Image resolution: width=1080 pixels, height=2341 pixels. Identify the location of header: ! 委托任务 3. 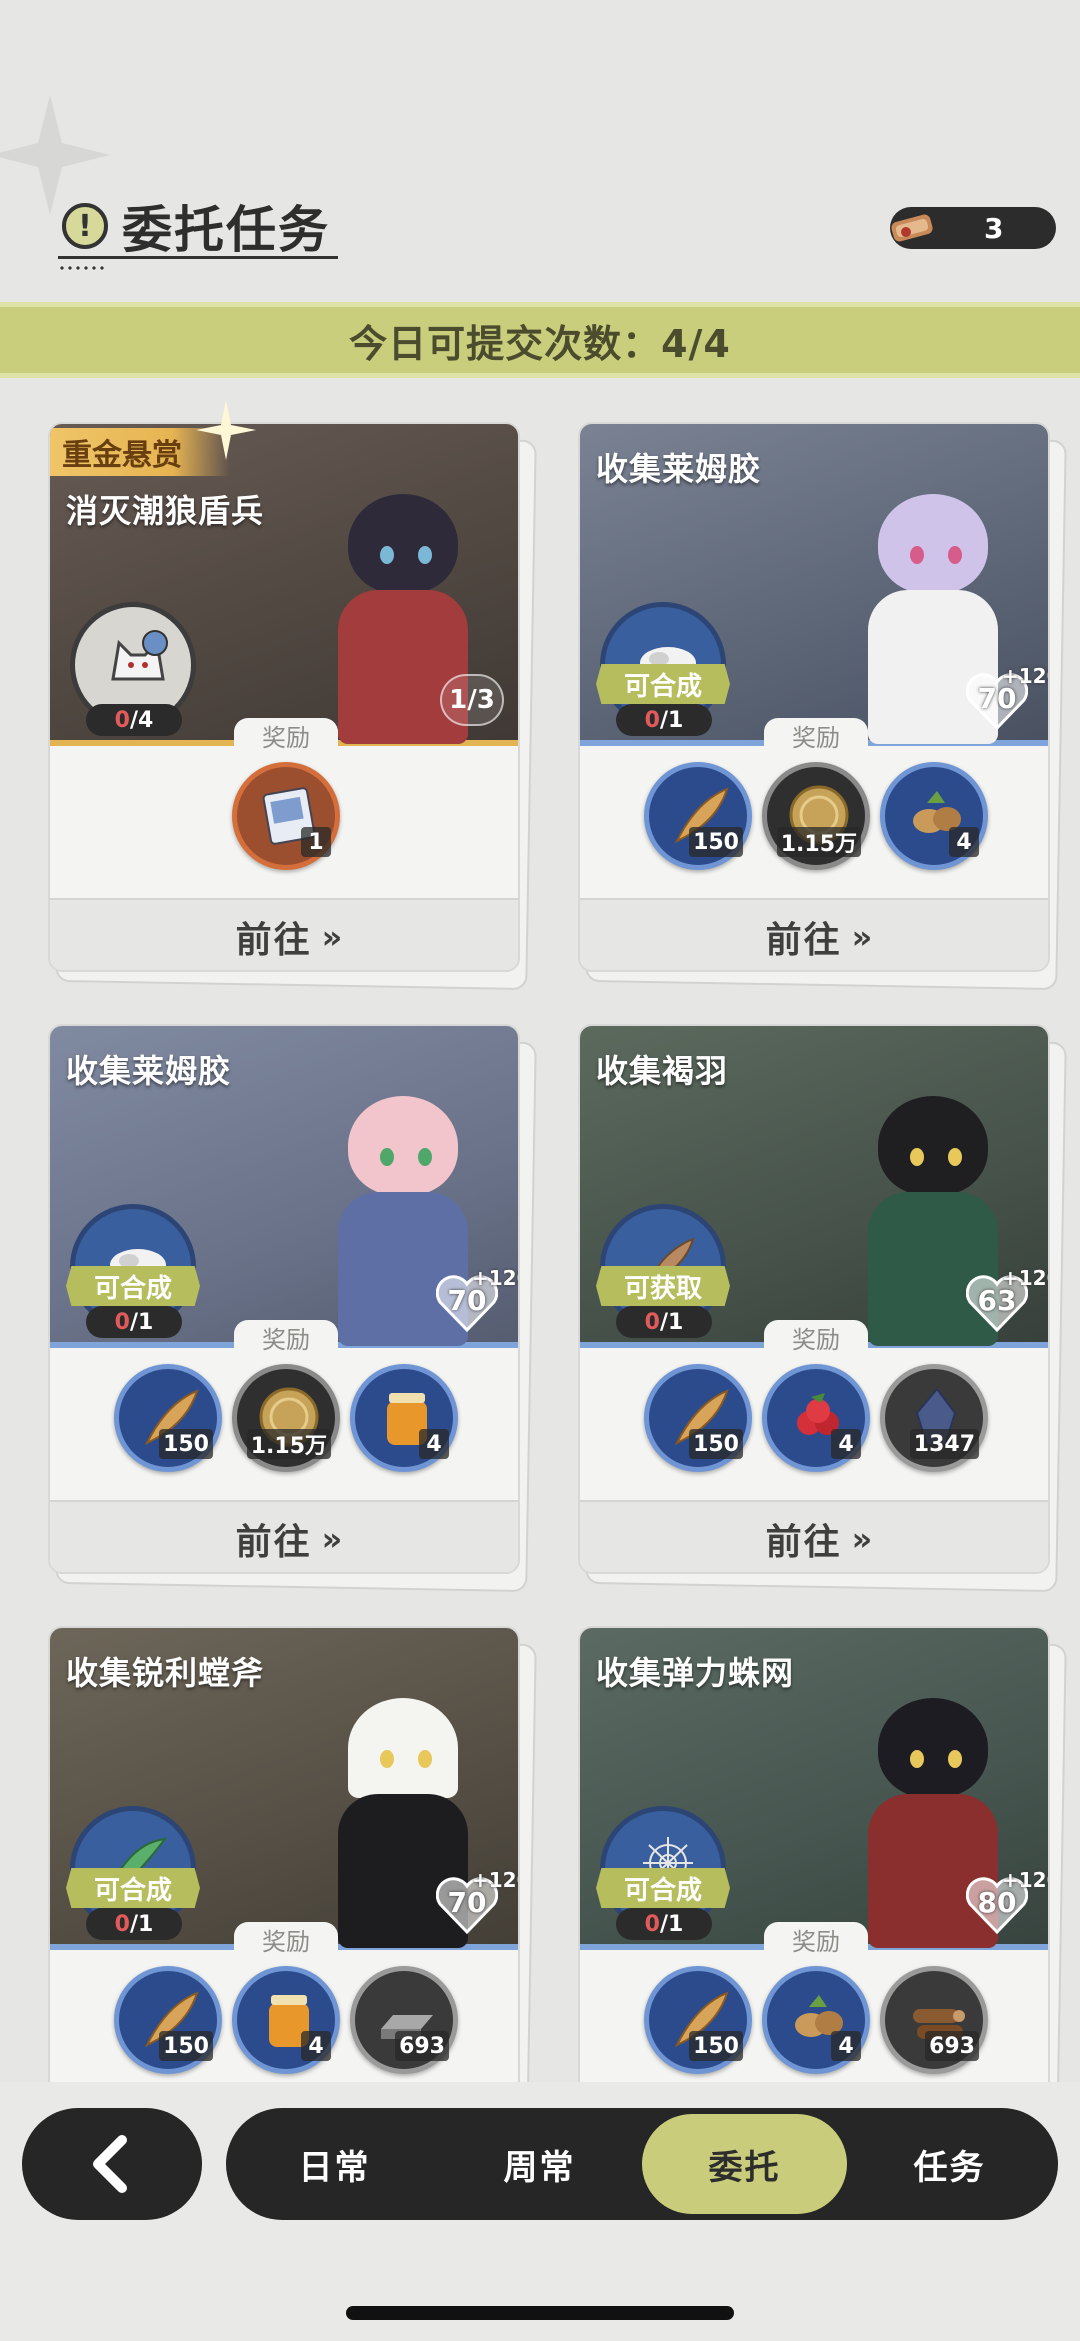
(540, 150).